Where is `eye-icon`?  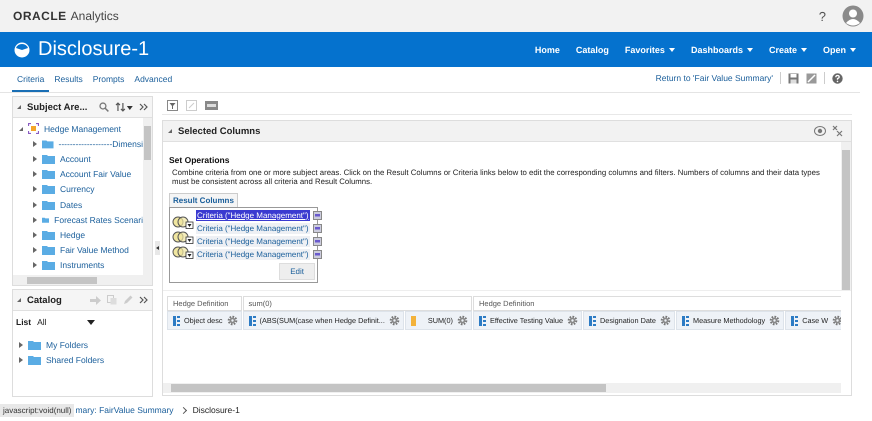 eye-icon is located at coordinates (820, 131).